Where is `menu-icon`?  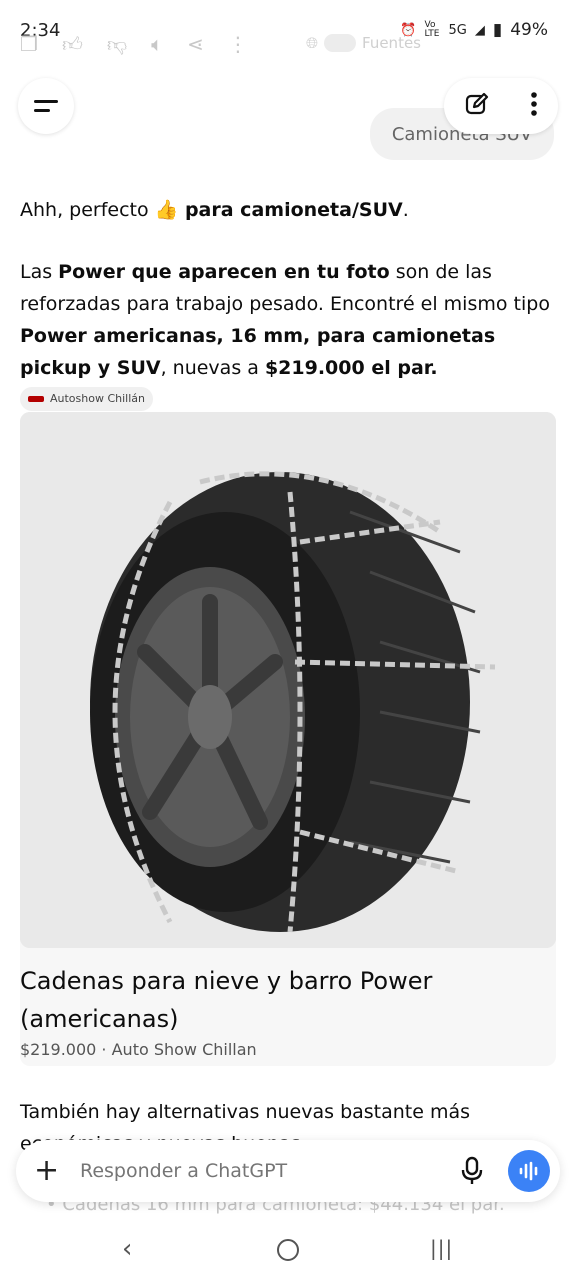 menu-icon is located at coordinates (46, 101).